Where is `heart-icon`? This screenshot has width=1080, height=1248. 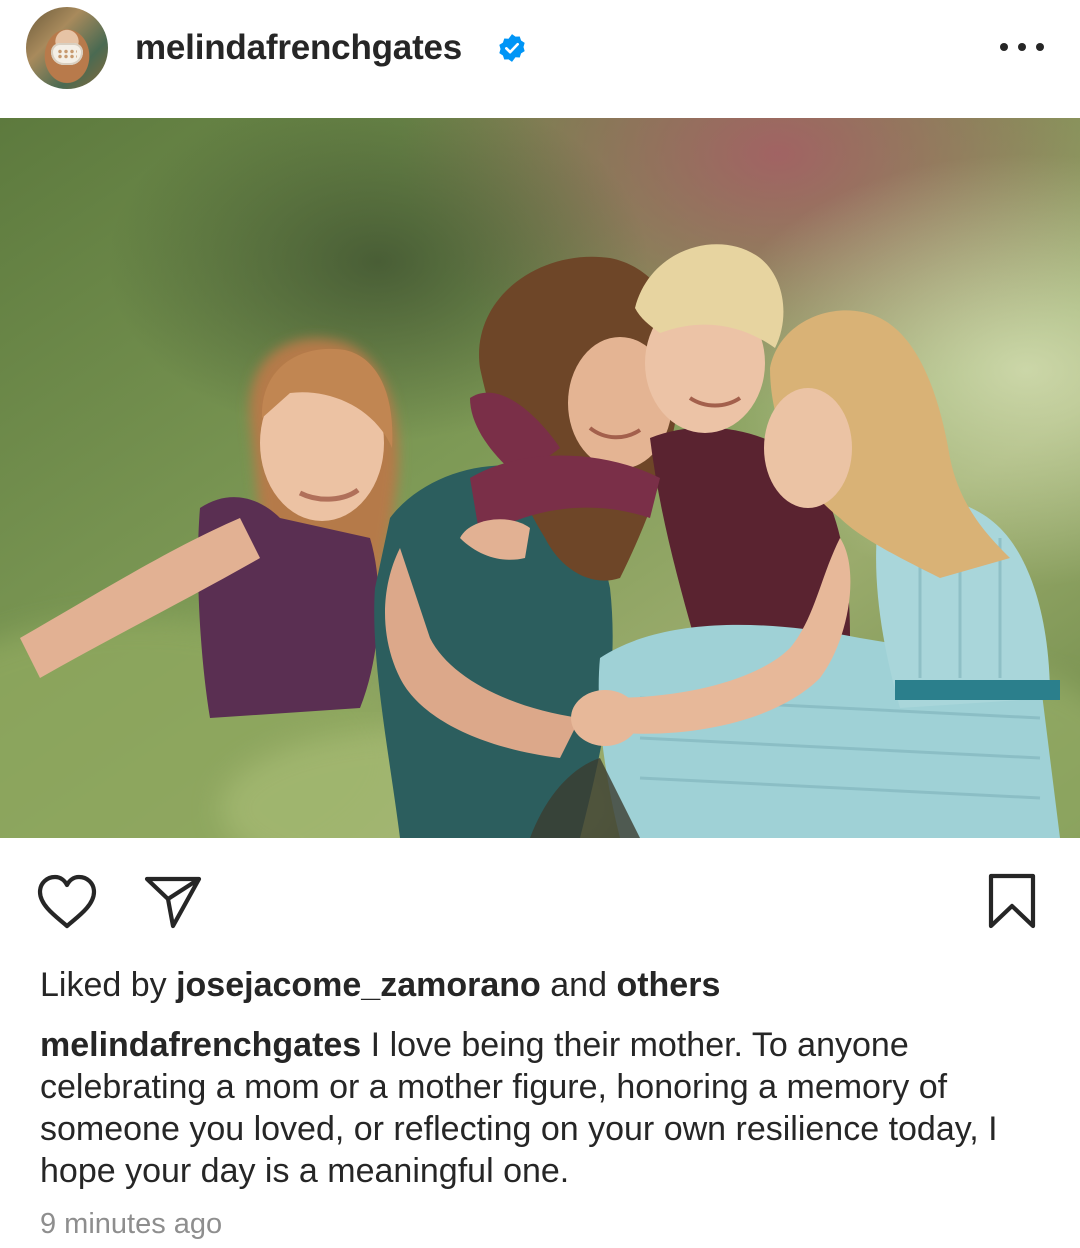 heart-icon is located at coordinates (67, 902).